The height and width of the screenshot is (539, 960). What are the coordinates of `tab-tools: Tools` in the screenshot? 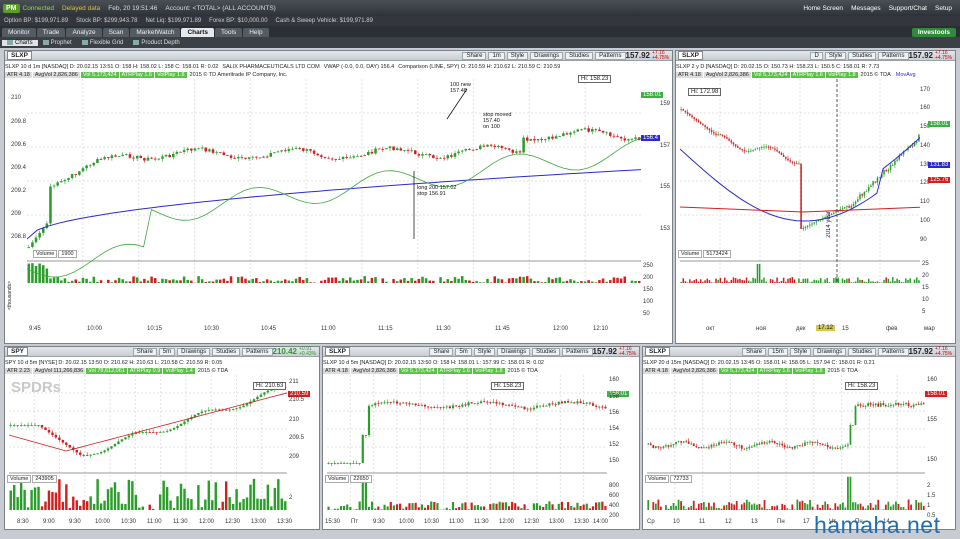 It's located at (228, 32).